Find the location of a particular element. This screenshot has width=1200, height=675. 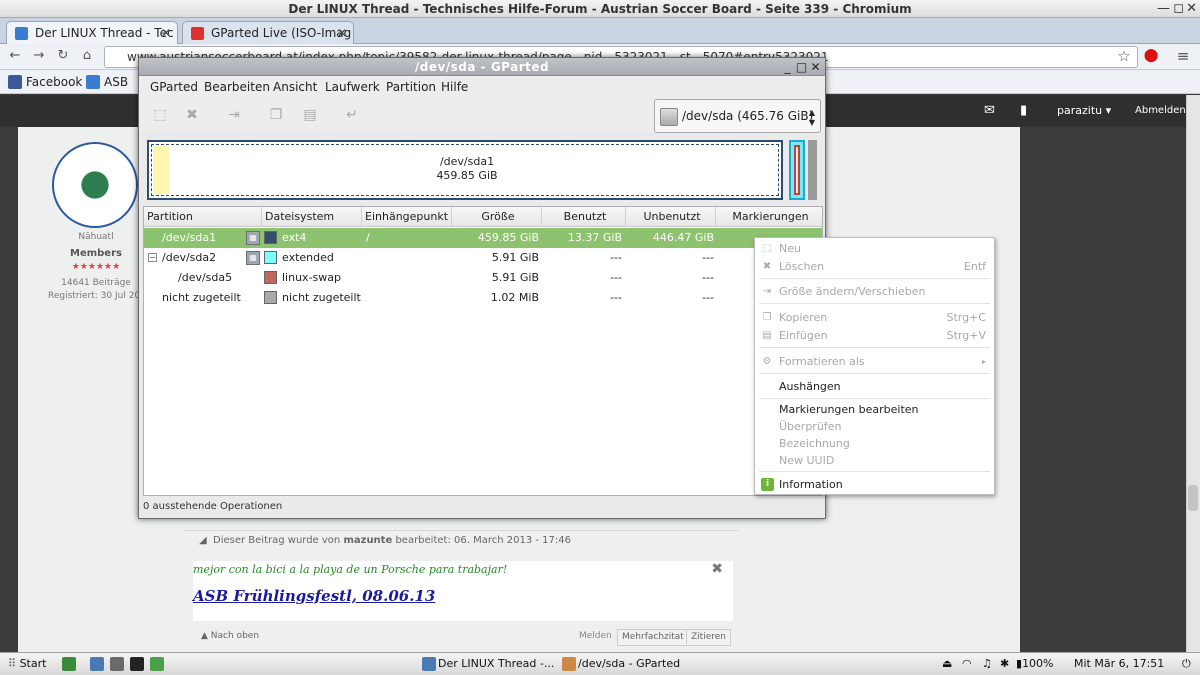

info-icon: ◢ is located at coordinates (203, 540).